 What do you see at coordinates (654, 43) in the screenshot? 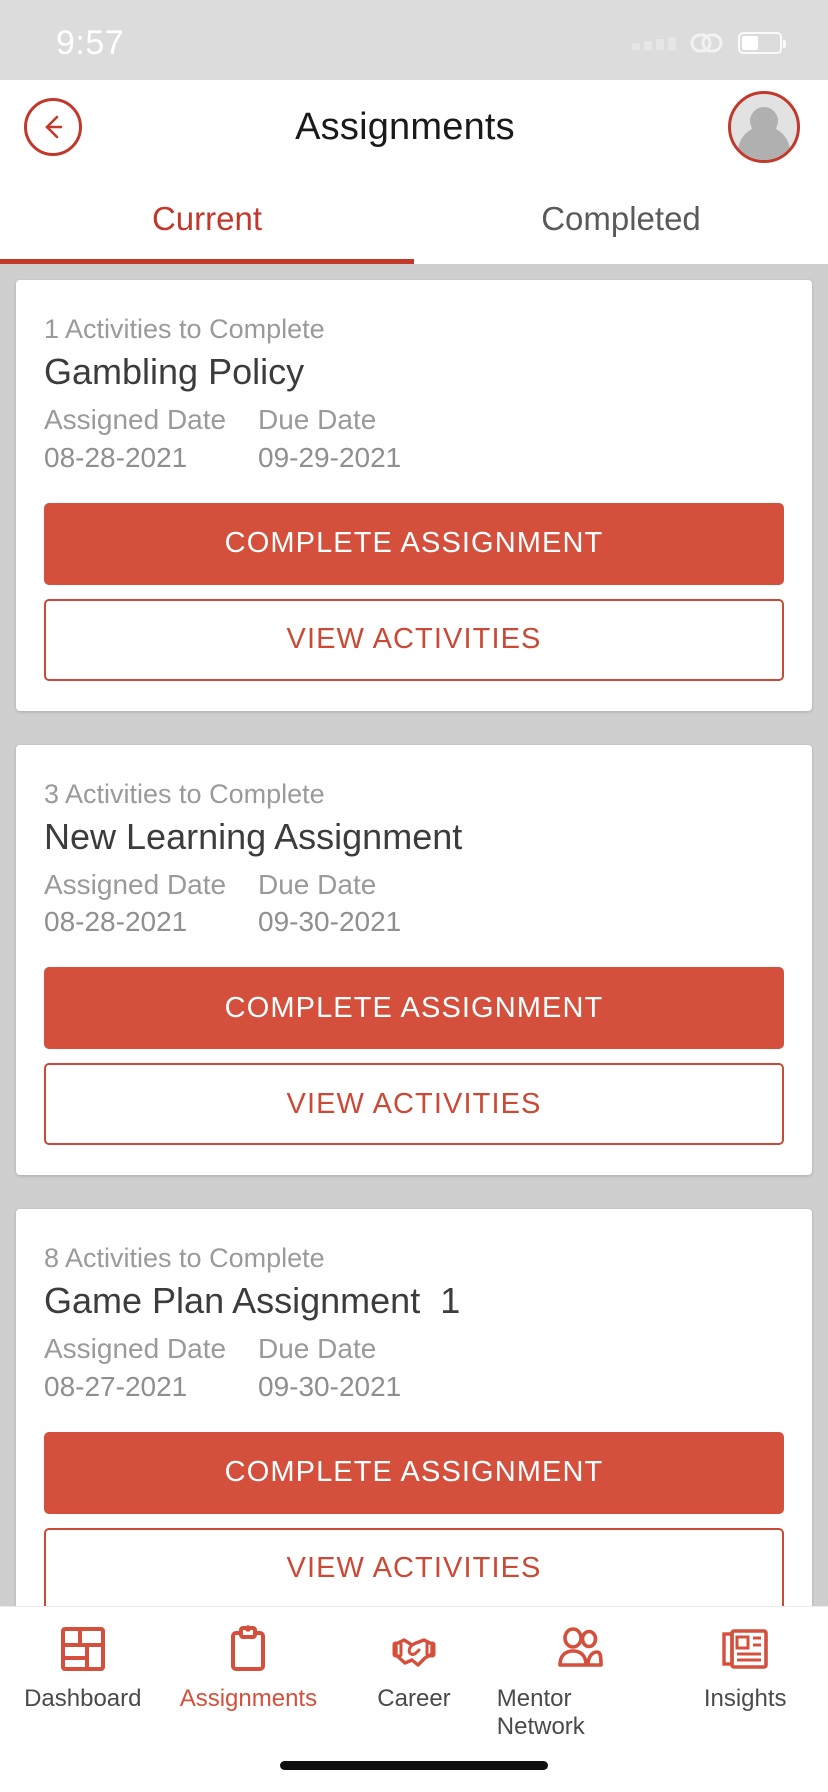
I see `signal-dots-icon` at bounding box center [654, 43].